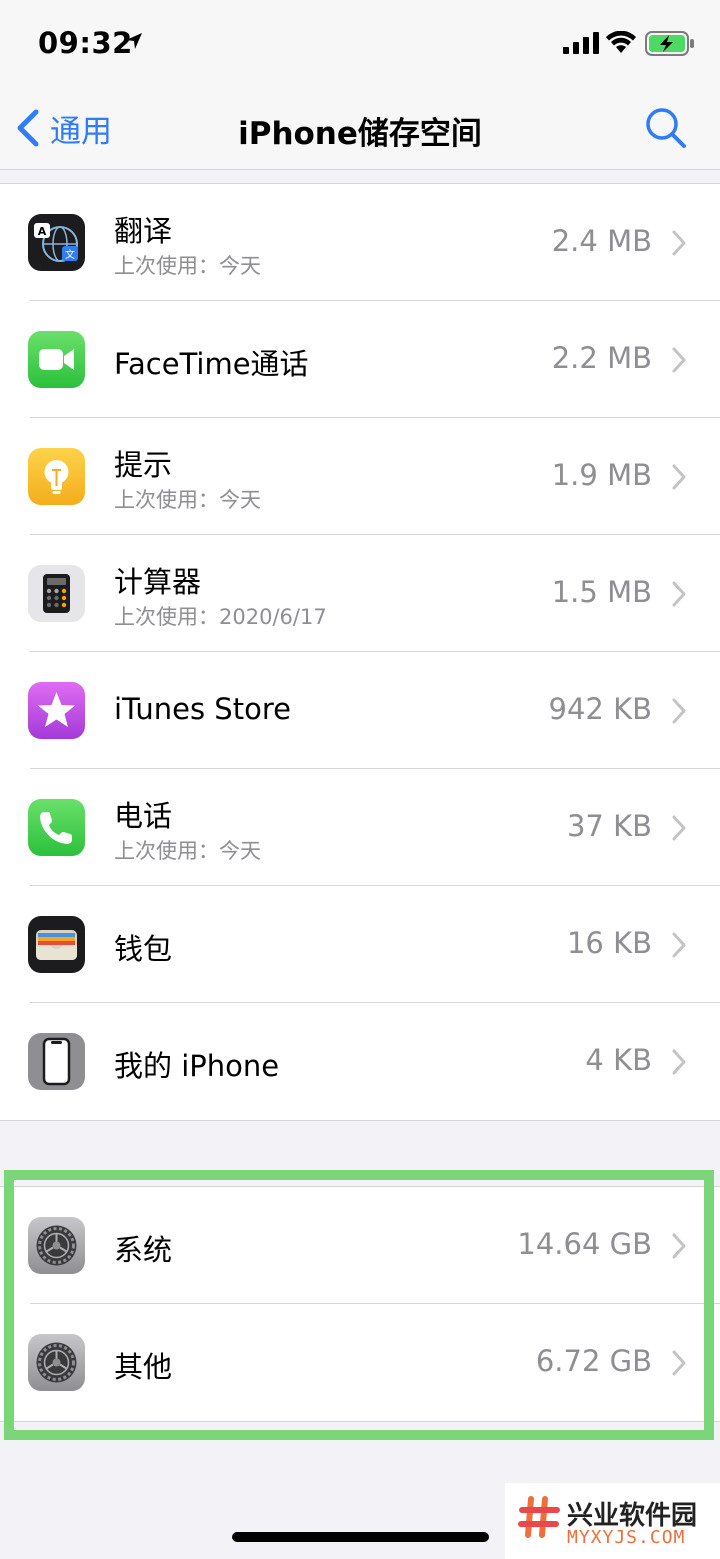 The image size is (720, 1559). Describe the element at coordinates (202, 709) in the screenshot. I see `app-name: iTunes Store` at that location.